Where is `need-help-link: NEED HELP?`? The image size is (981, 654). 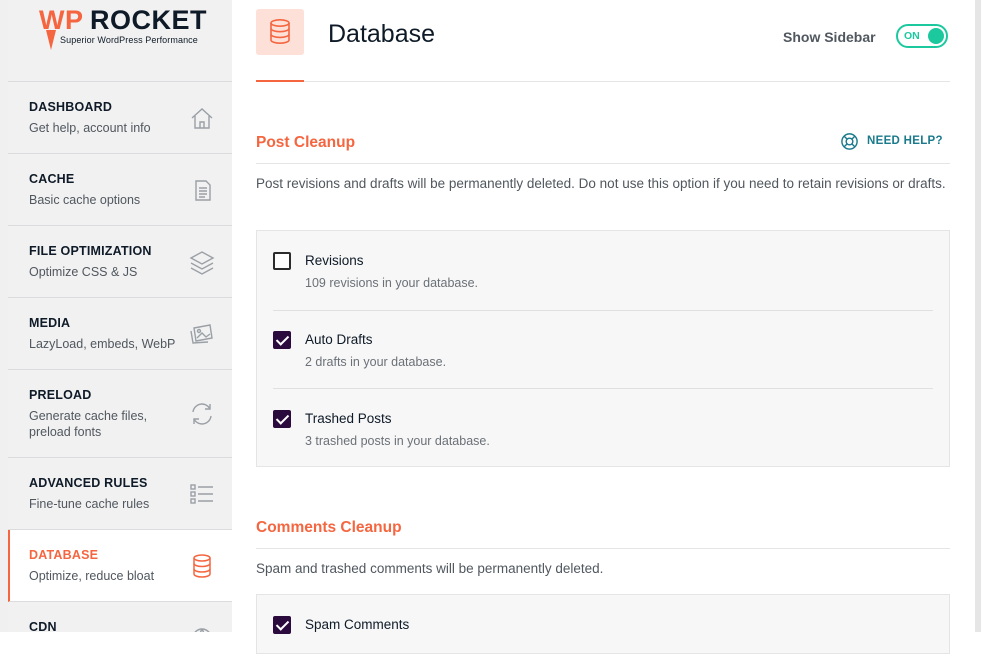 need-help-link: NEED HELP? is located at coordinates (895, 142).